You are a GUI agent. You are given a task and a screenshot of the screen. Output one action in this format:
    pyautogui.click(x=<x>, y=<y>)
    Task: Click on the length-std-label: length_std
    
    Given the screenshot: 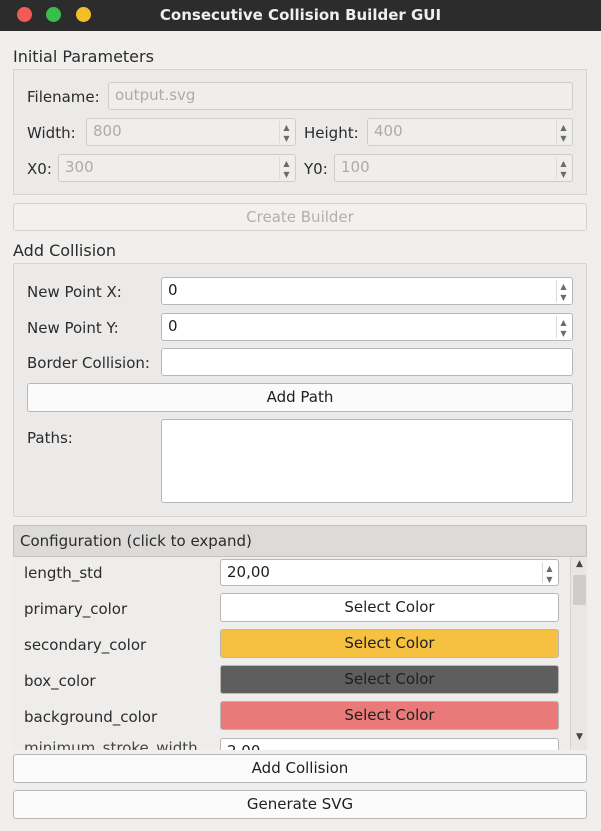 What is the action you would take?
    pyautogui.click(x=63, y=573)
    